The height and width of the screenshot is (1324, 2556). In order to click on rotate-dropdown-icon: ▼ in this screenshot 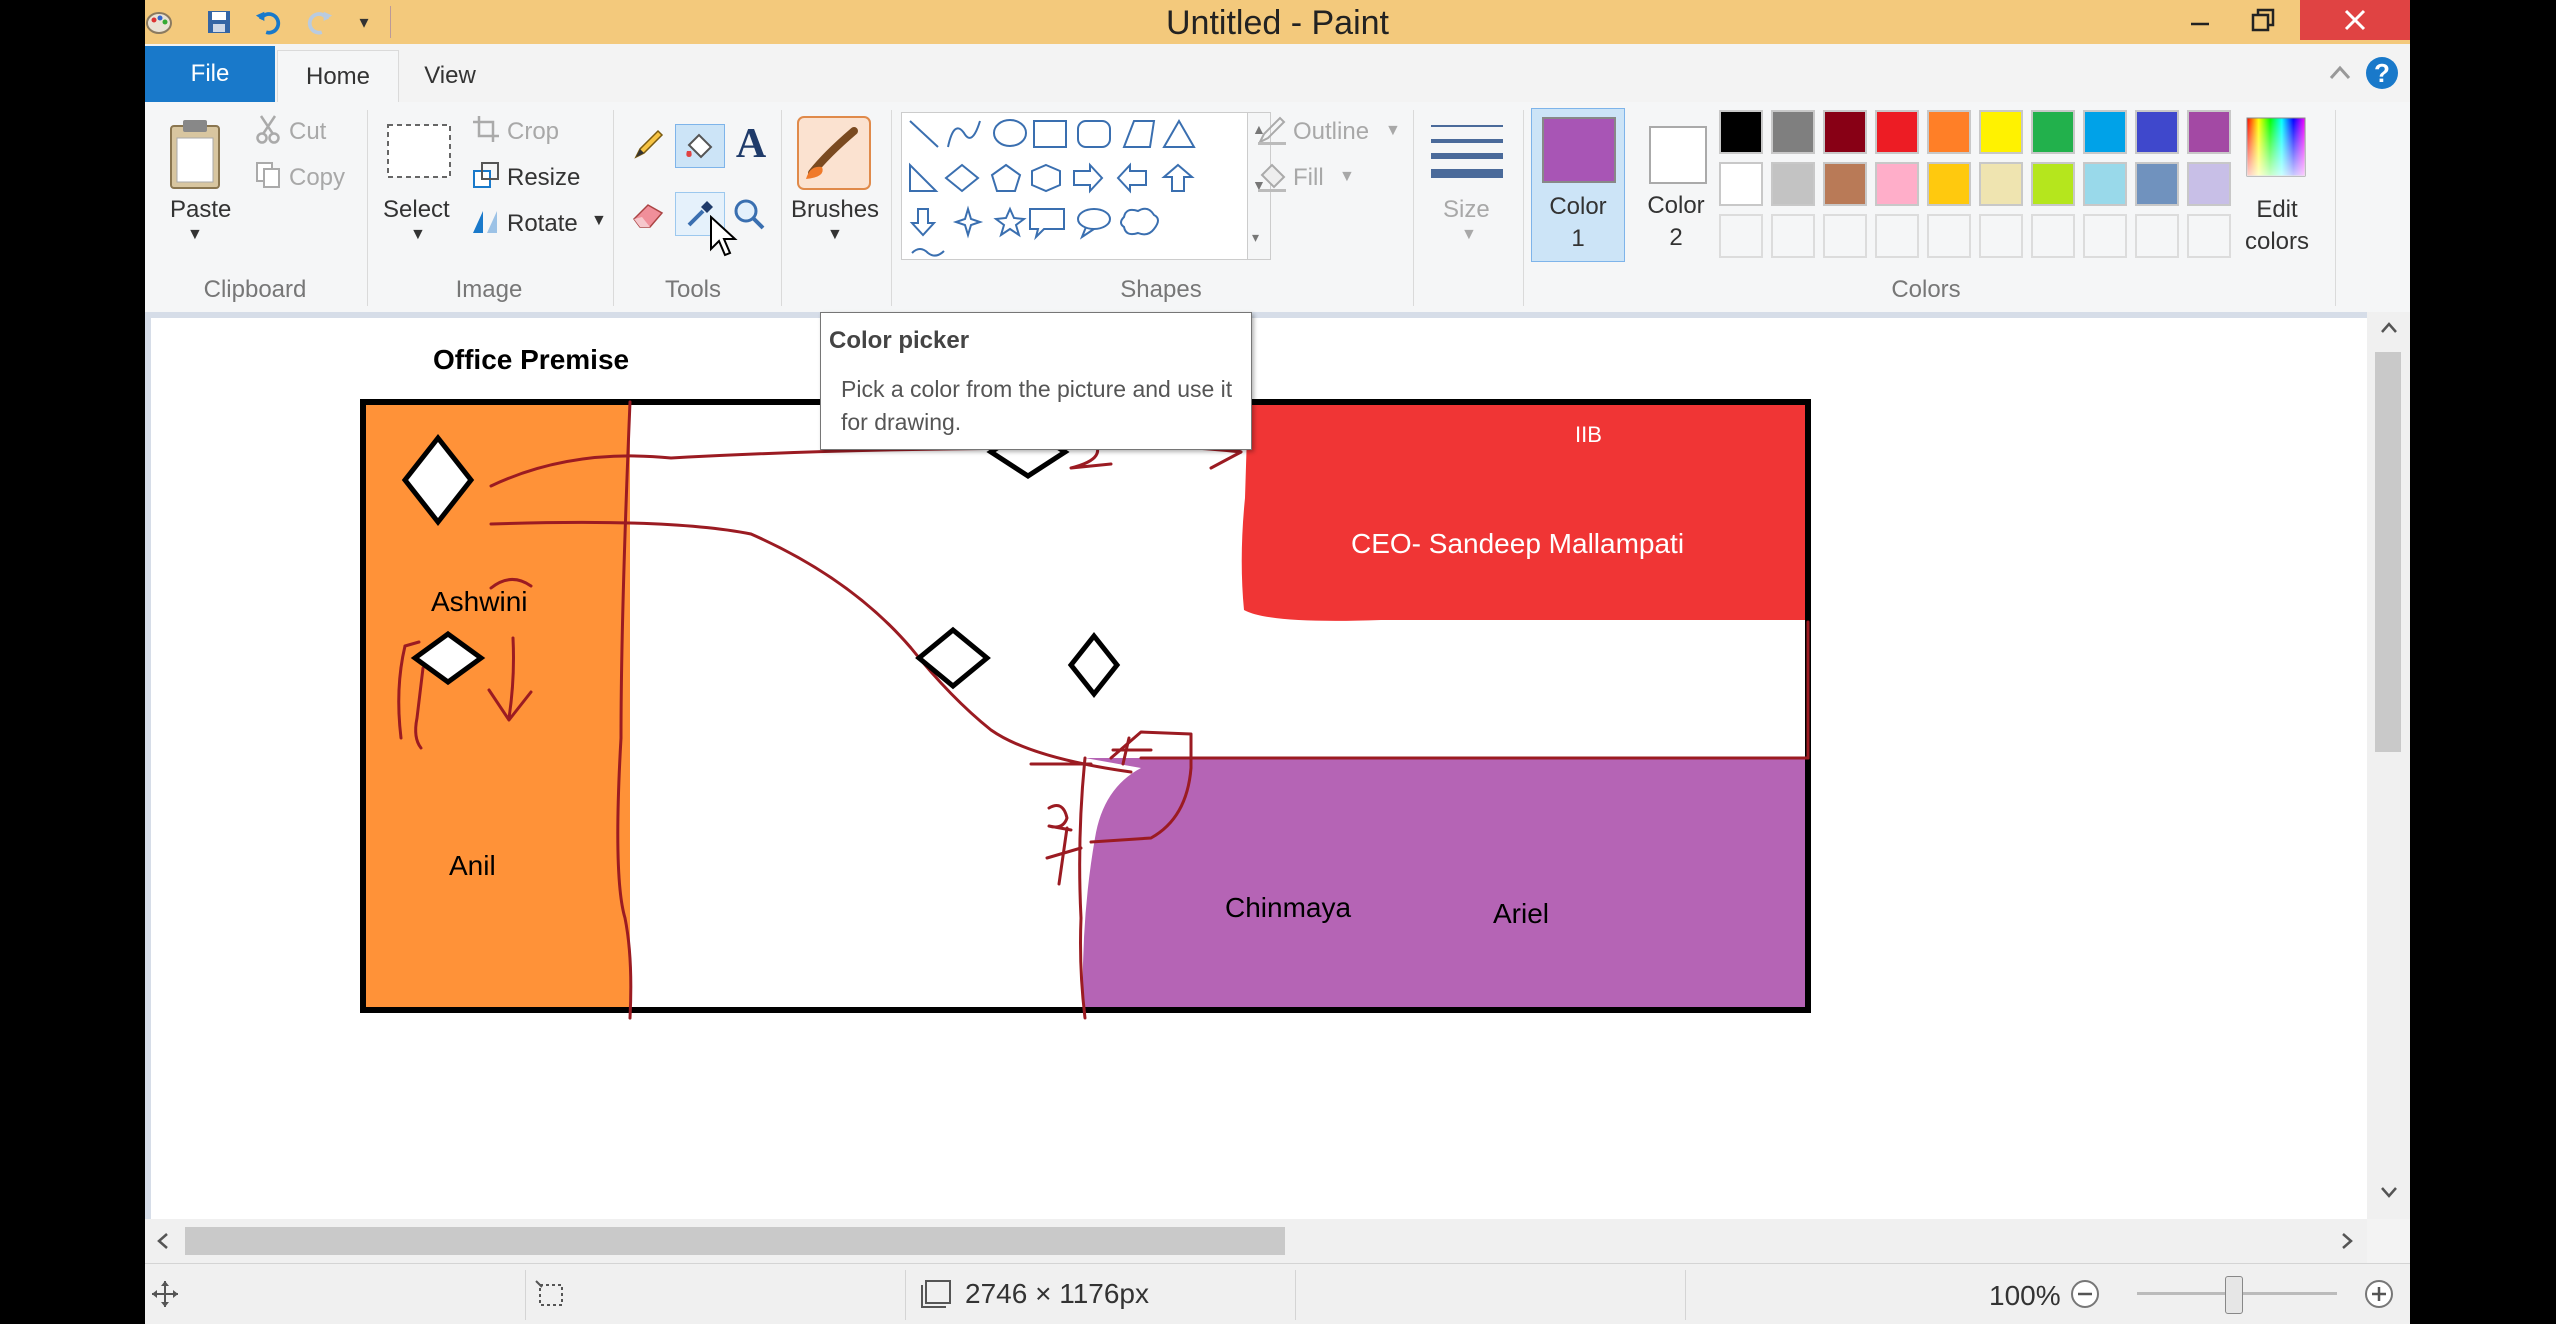, I will do `click(599, 221)`.